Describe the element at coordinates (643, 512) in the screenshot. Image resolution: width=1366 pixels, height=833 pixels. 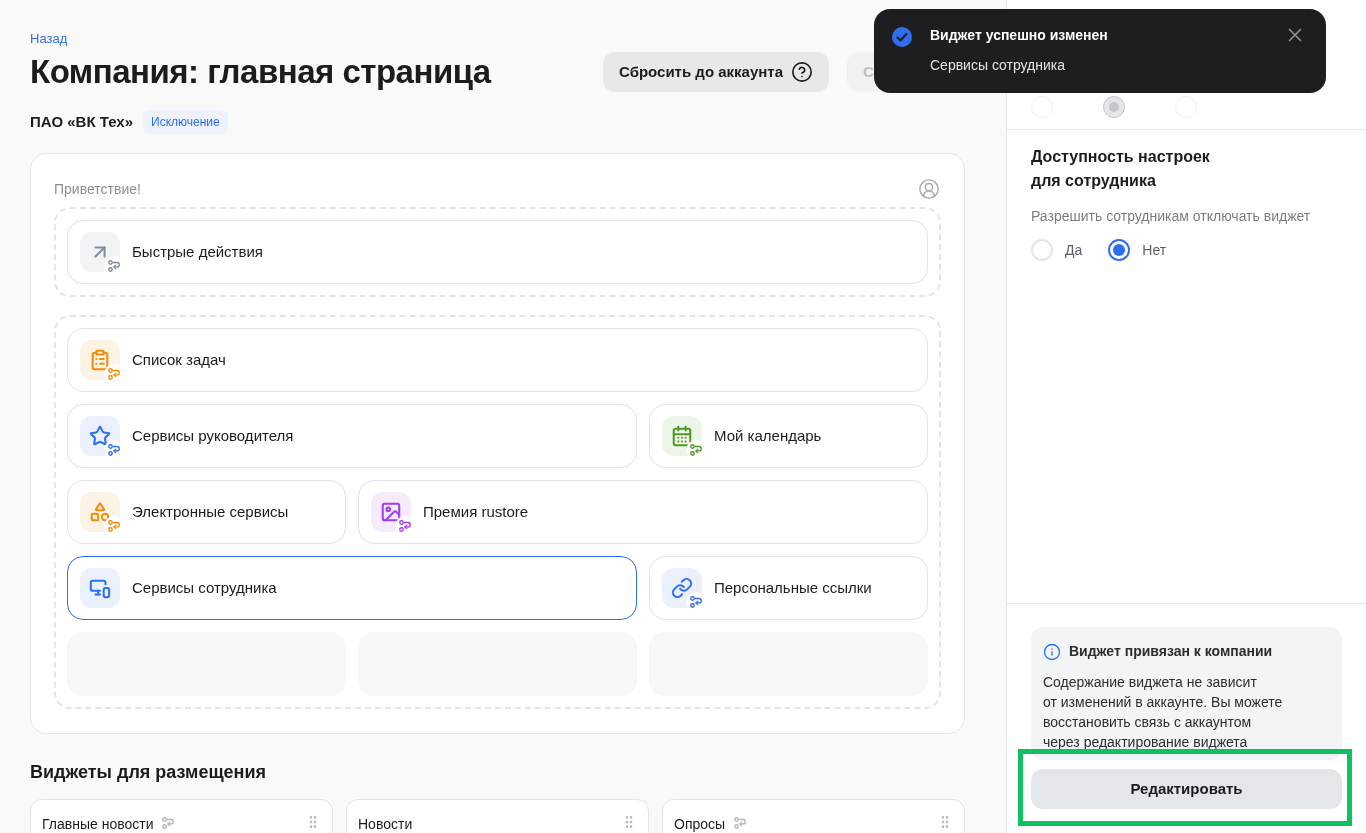
I see `widget-card: Премия rustore` at that location.